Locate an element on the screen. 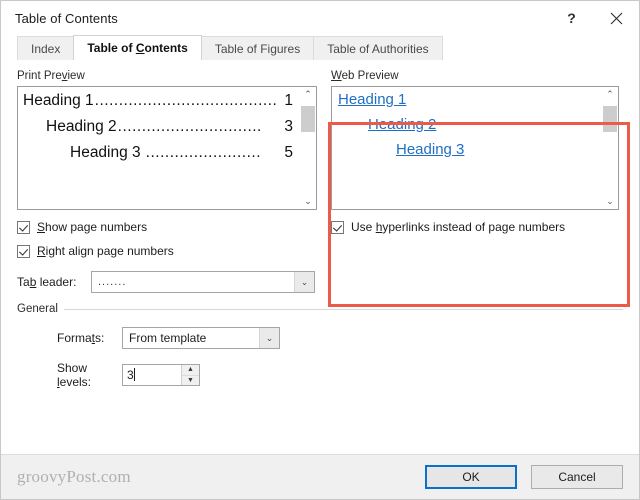 This screenshot has width=640, height=500. web-preview-content: Heading 1 Heading 2 Heading 3 is located at coordinates (466, 148).